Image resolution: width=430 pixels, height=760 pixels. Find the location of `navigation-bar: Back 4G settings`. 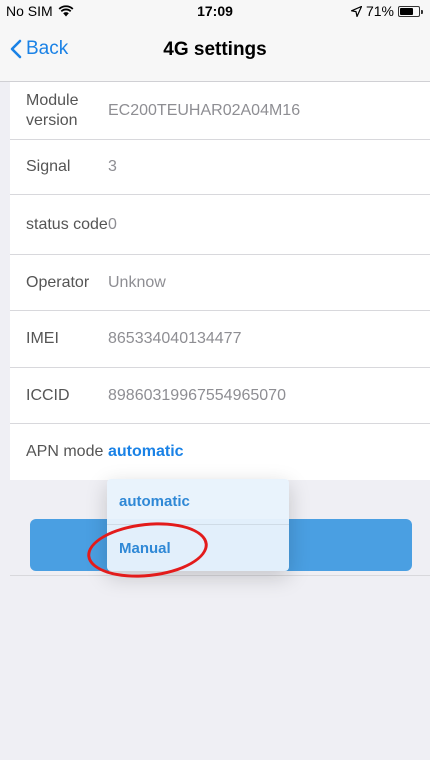

navigation-bar: Back 4G settings is located at coordinates (215, 51).